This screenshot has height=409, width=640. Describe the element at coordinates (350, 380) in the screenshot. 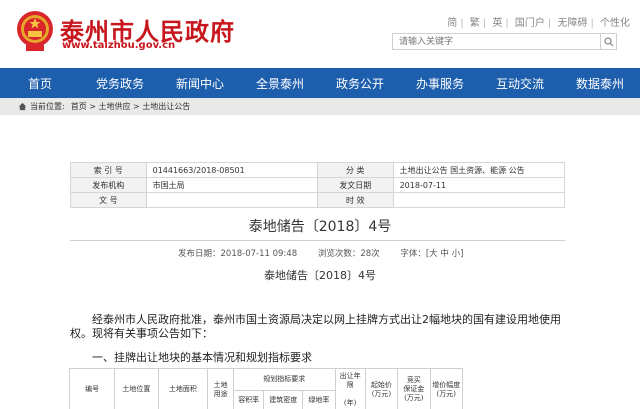

I see `col-years-top: 出让年限` at that location.